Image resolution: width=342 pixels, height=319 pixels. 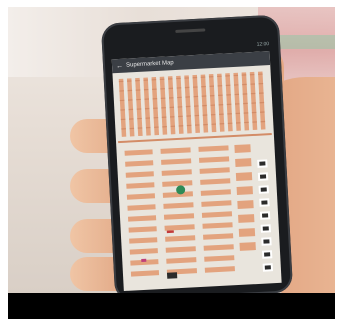 What do you see at coordinates (190, 30) in the screenshot?
I see `phone-earpiece` at bounding box center [190, 30].